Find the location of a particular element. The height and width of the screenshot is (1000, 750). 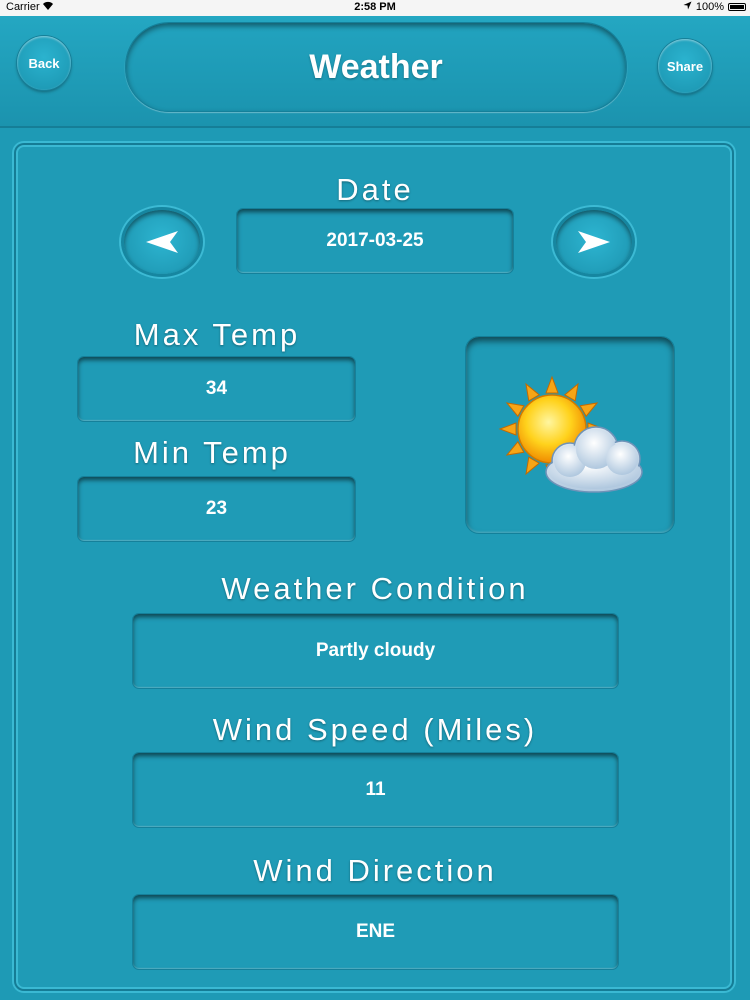

partly-cloudy-icon is located at coordinates (570, 434).